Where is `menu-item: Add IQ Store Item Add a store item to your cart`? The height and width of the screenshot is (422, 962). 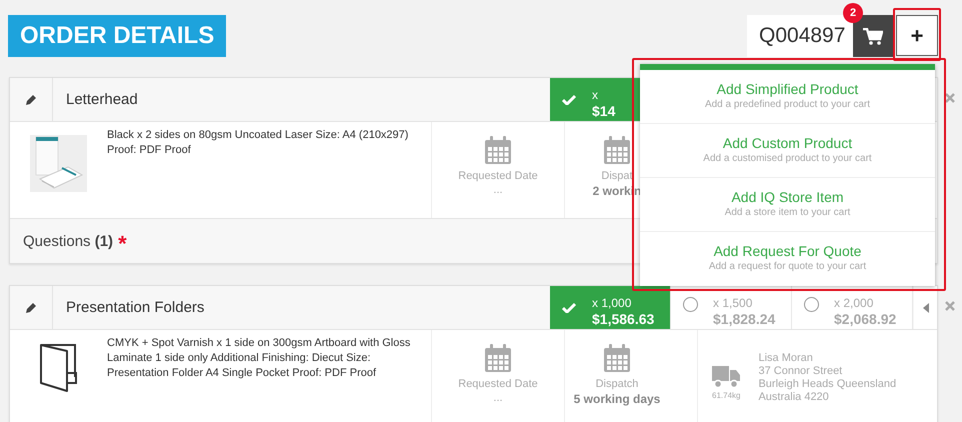
menu-item: Add IQ Store Item Add a store item to your cart is located at coordinates (787, 205).